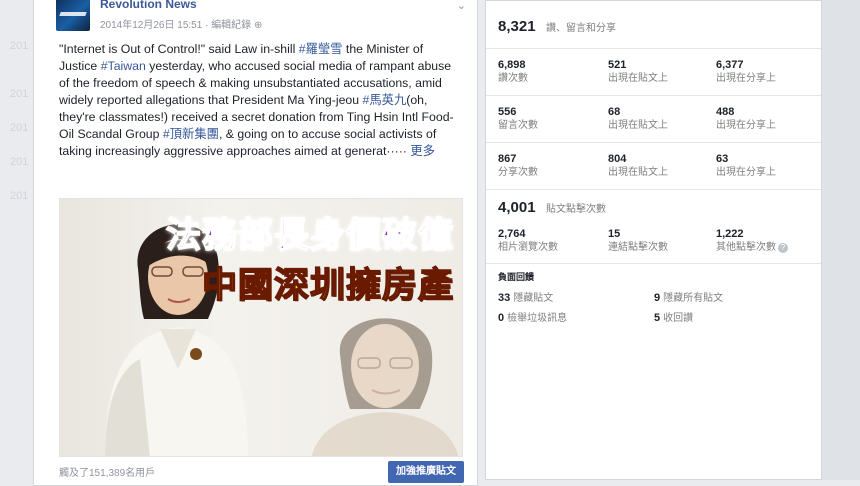 Image resolution: width=860 pixels, height=486 pixels. What do you see at coordinates (657, 318) in the screenshot?
I see `stat-value: 5` at bounding box center [657, 318].